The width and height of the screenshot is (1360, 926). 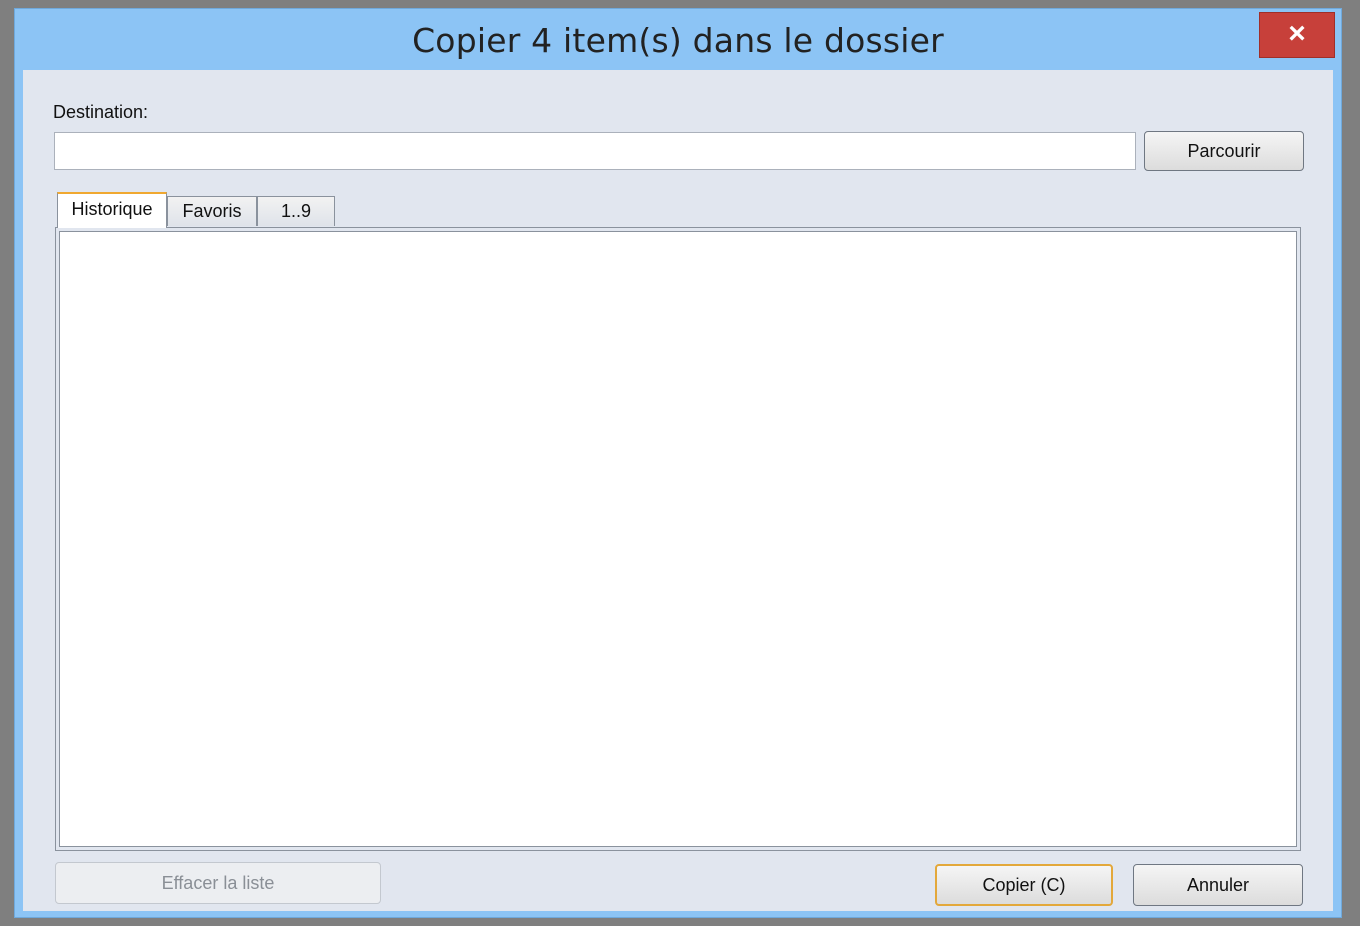 I want to click on browse-button: Parcourir, so click(x=1224, y=151).